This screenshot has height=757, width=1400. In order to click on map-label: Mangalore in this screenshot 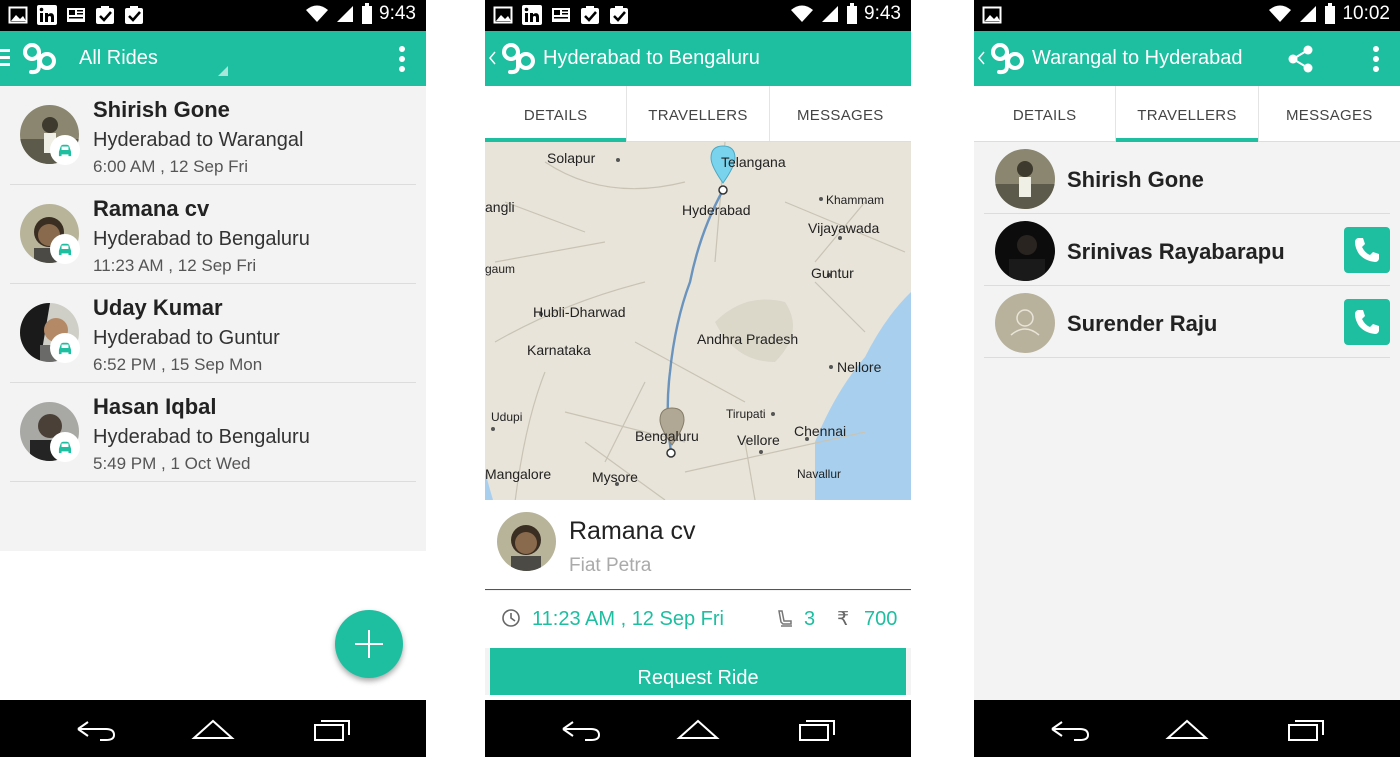, I will do `click(518, 474)`.